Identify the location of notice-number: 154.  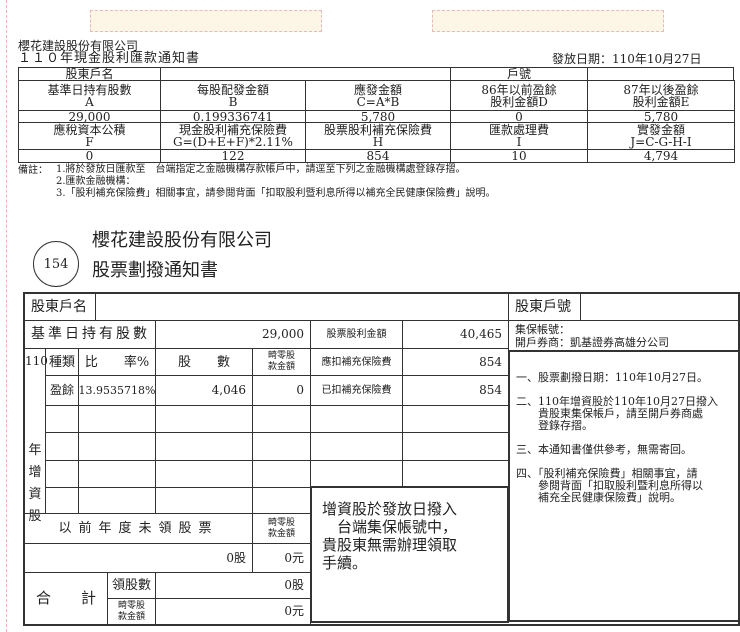
(56, 264).